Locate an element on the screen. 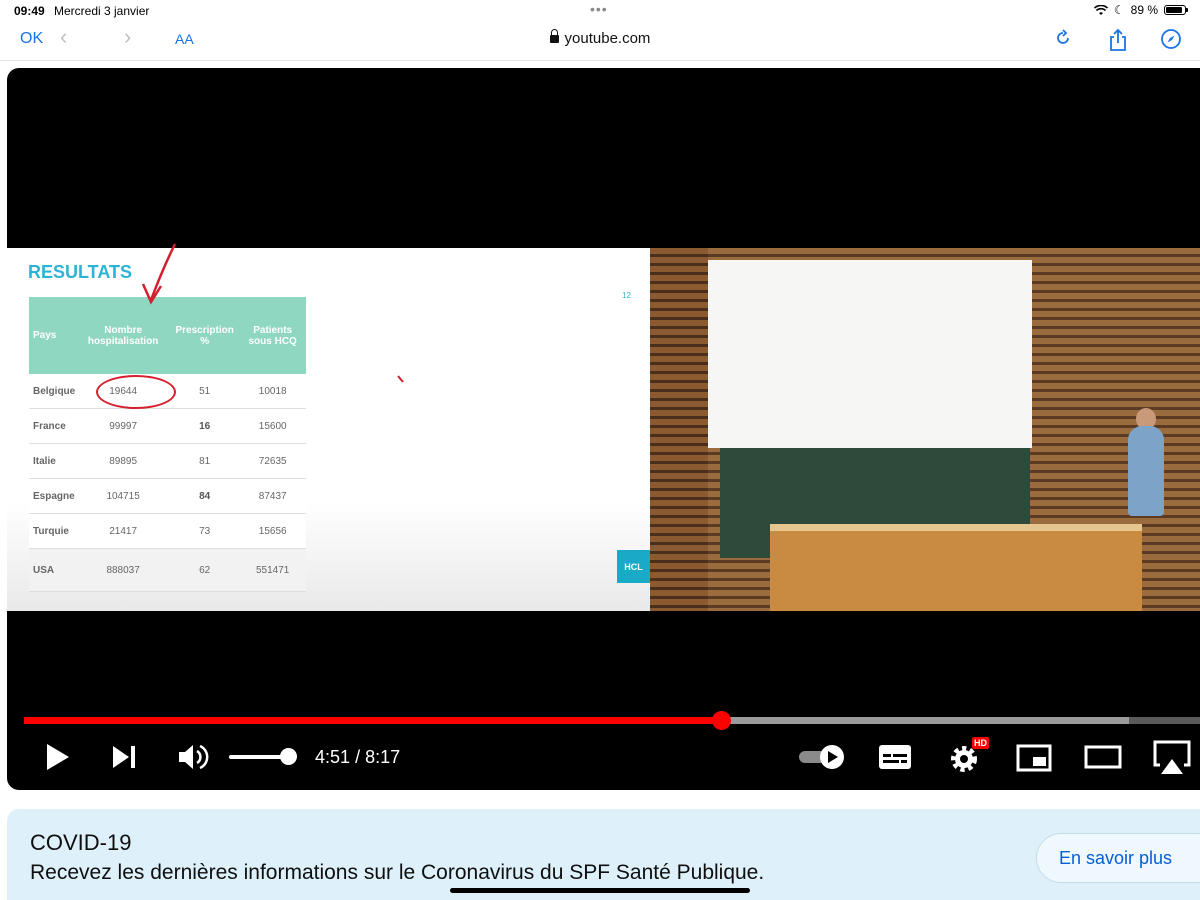  autoplay-toggle-icon is located at coordinates (822, 757).